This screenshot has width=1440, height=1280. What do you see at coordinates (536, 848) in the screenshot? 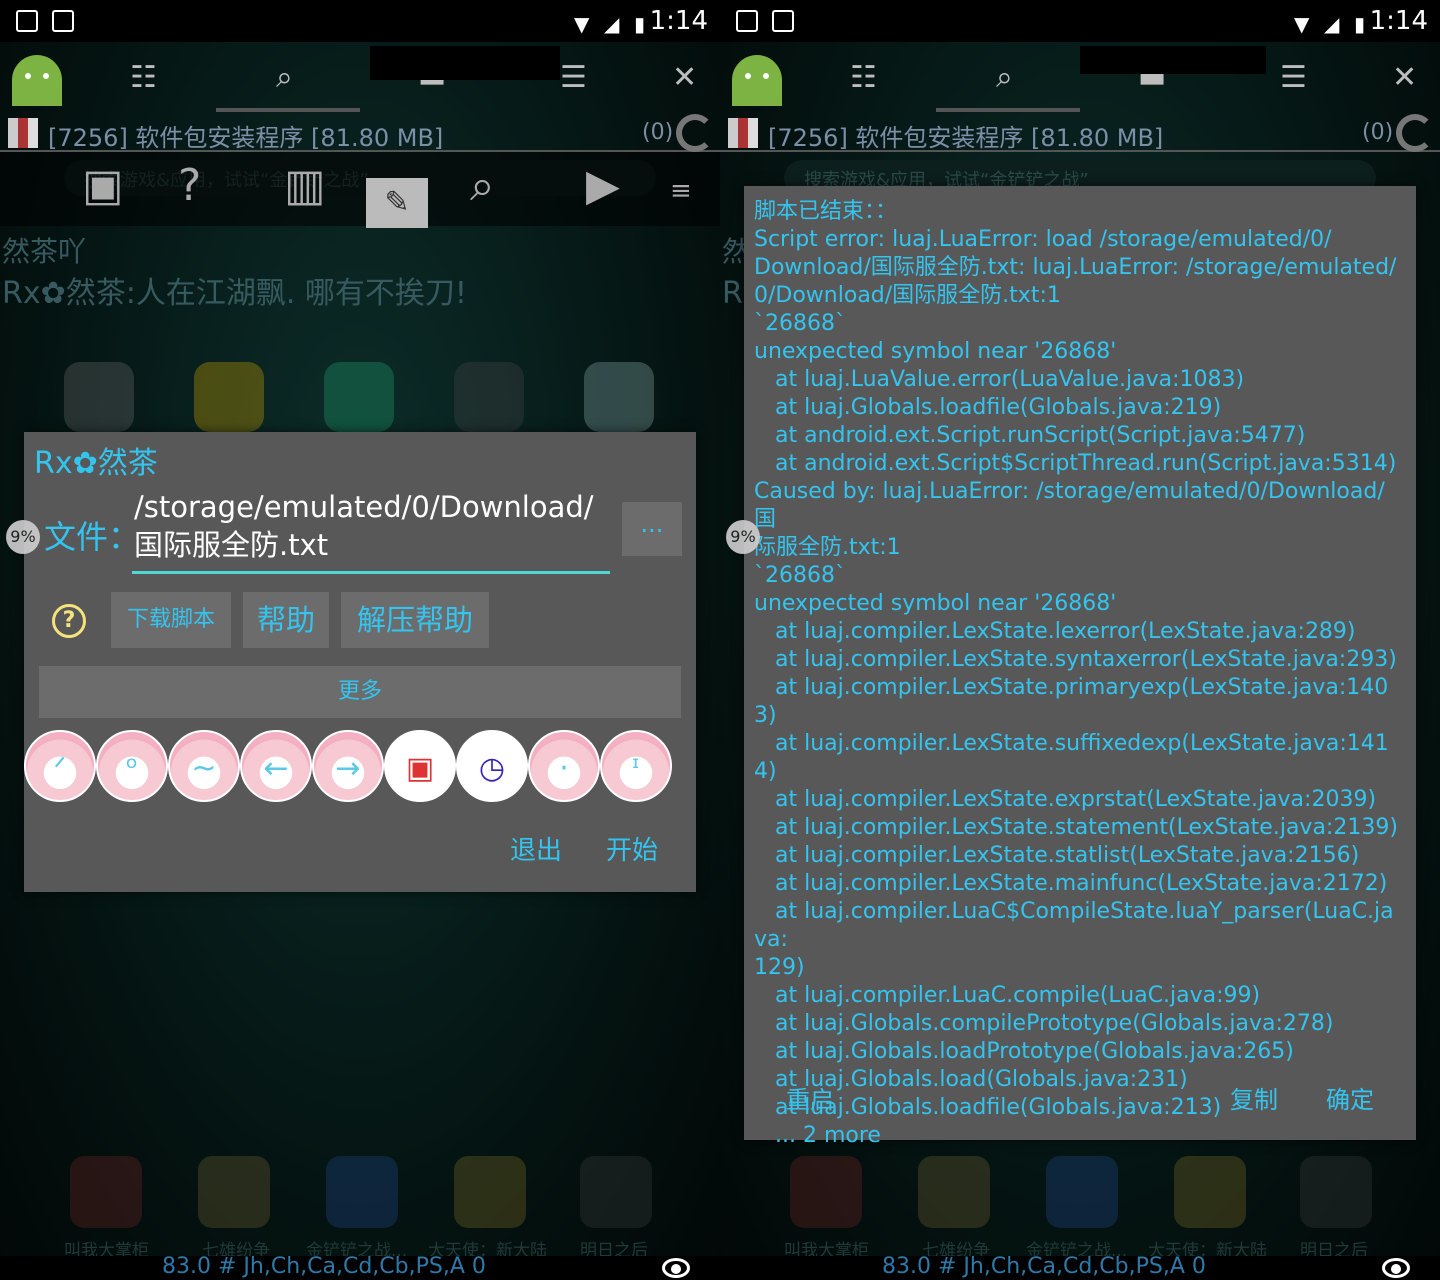
I see `exit-button: 退出` at bounding box center [536, 848].